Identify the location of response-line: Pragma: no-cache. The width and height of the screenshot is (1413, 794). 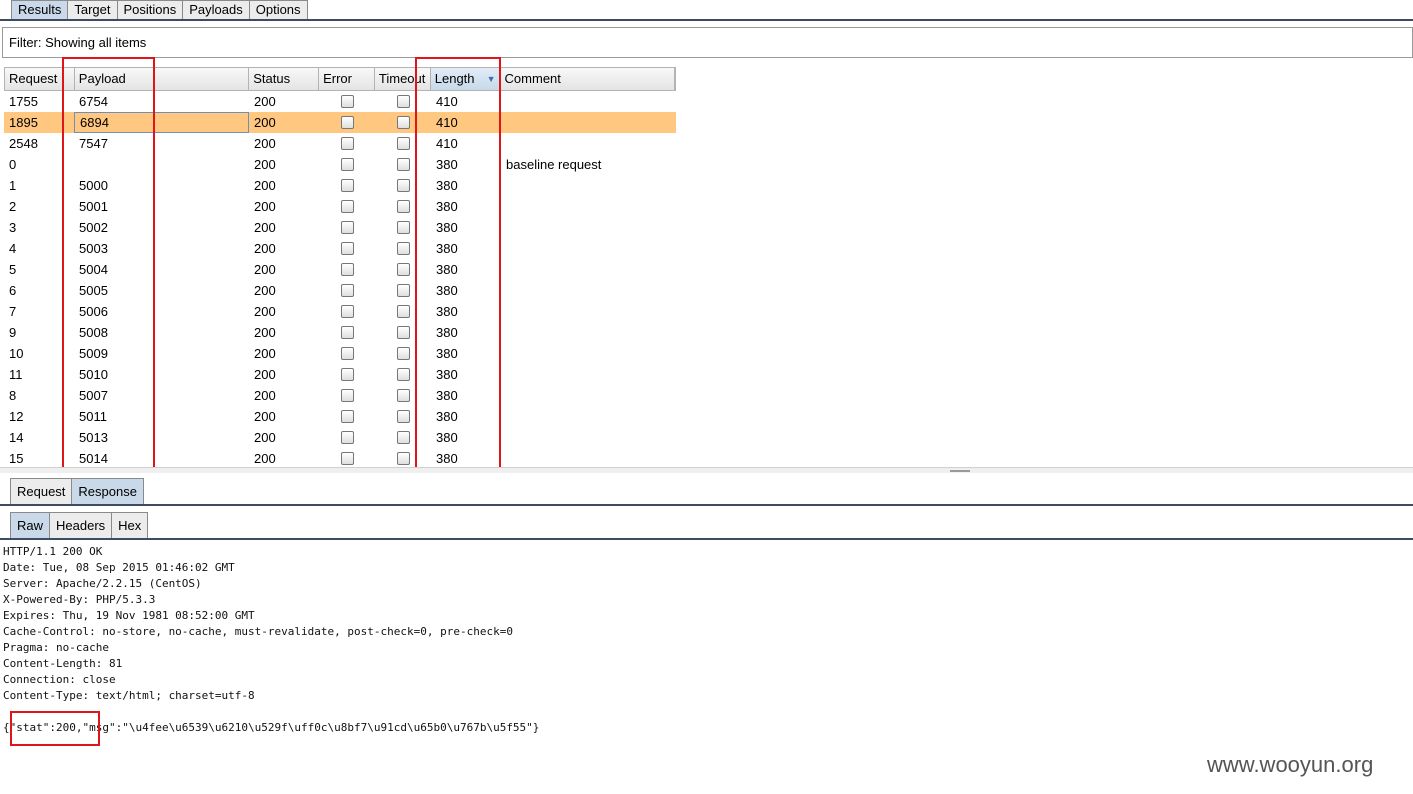
(56, 647).